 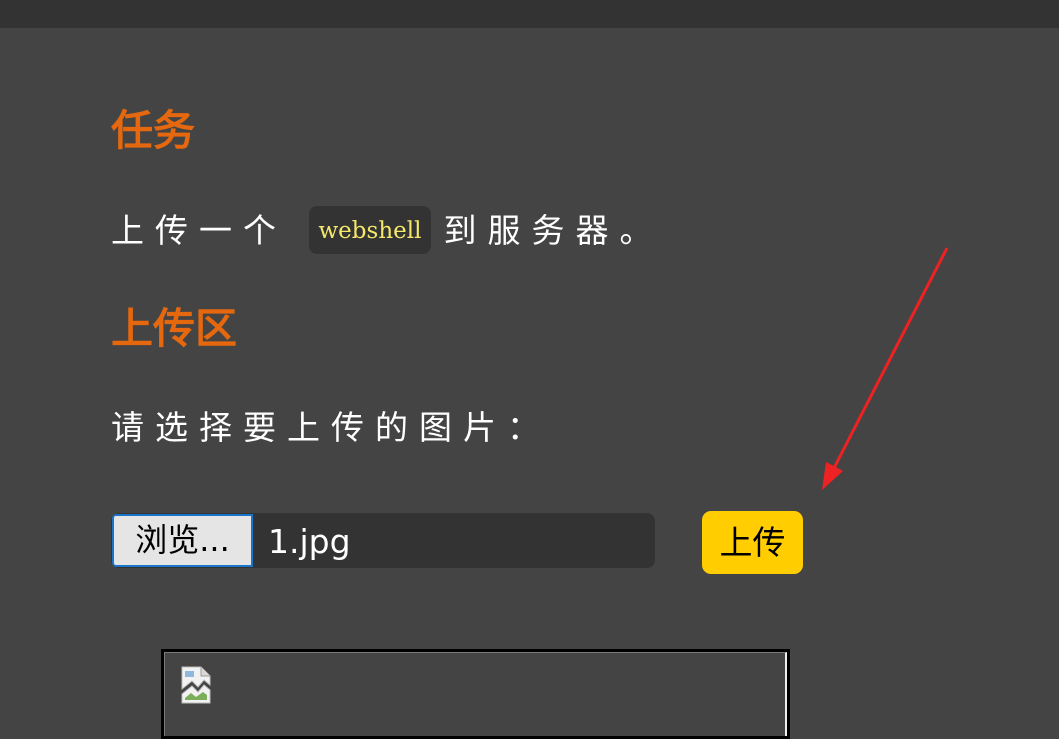 What do you see at coordinates (331, 427) in the screenshot?
I see `upload-prompt: 请选择要上传的图片：` at bounding box center [331, 427].